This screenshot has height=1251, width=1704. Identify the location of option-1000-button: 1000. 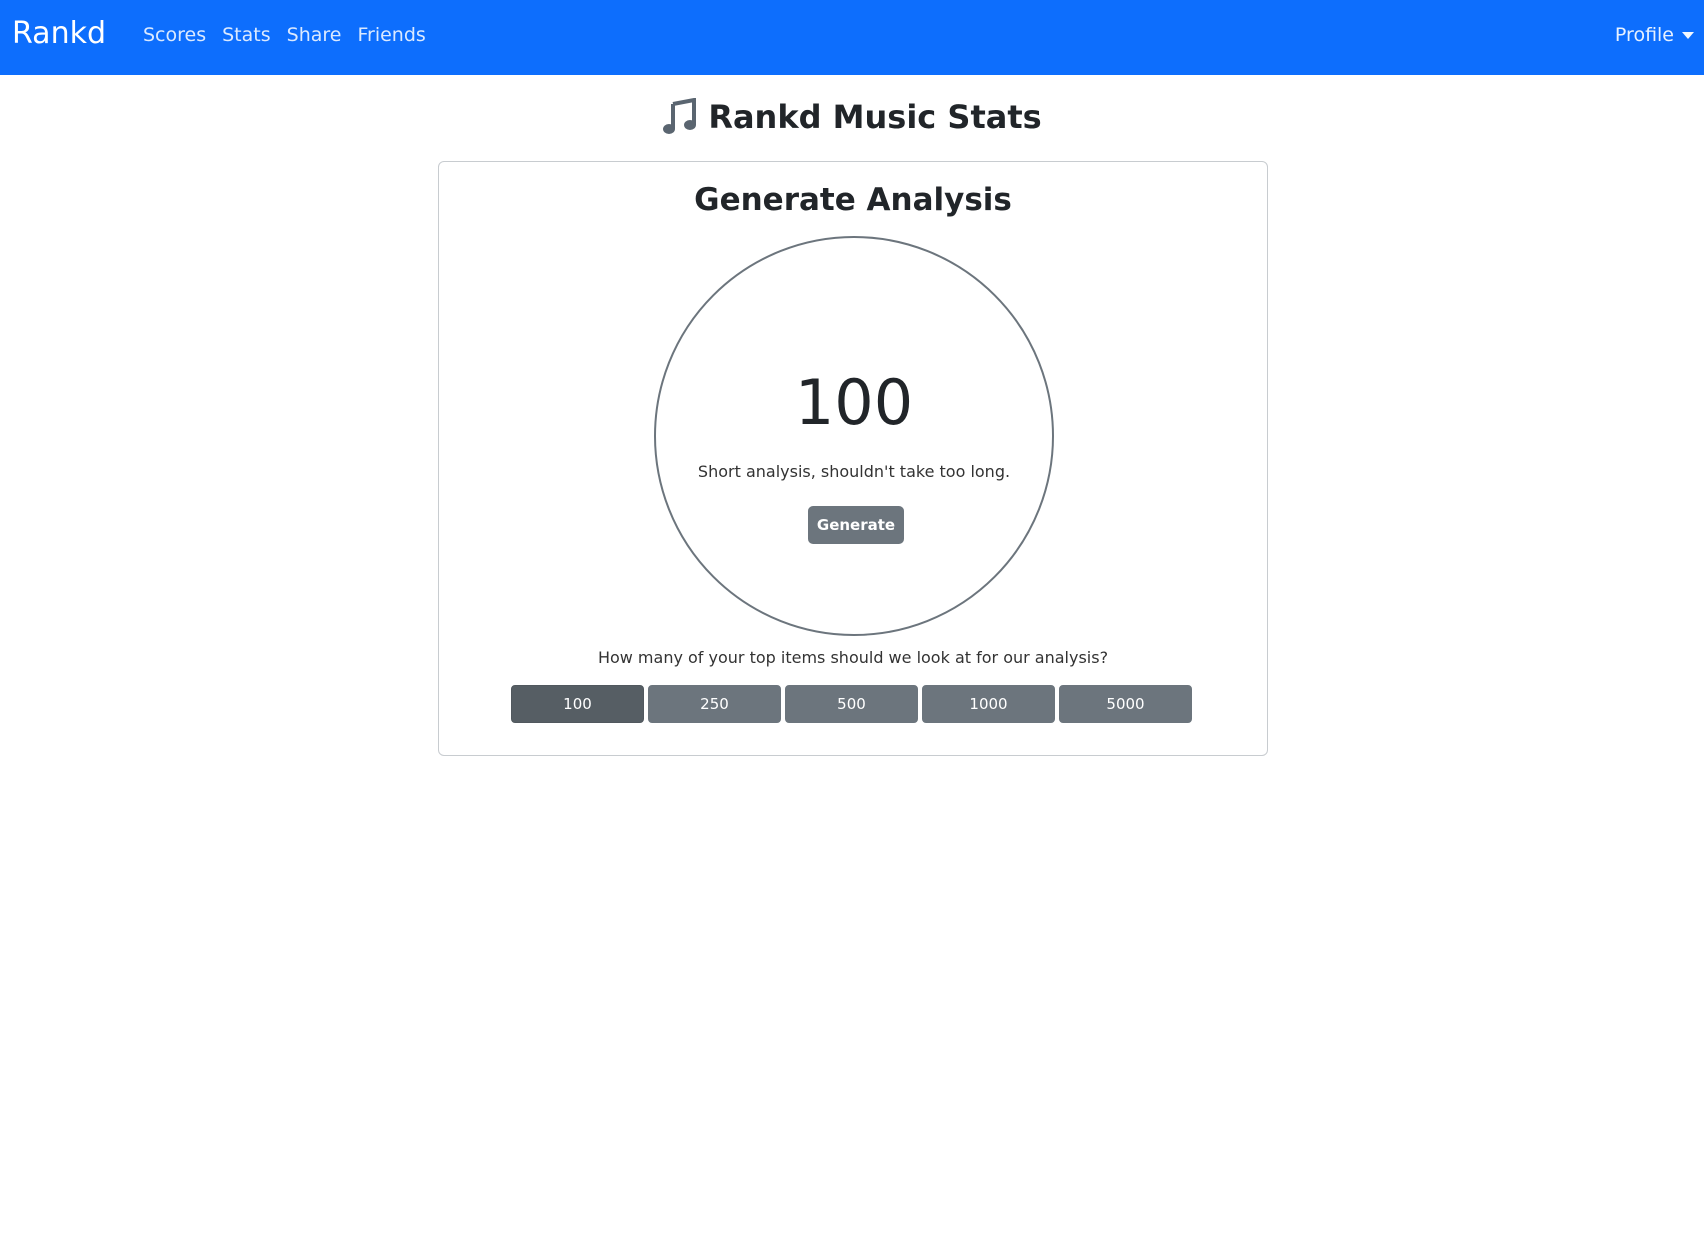
(988, 704).